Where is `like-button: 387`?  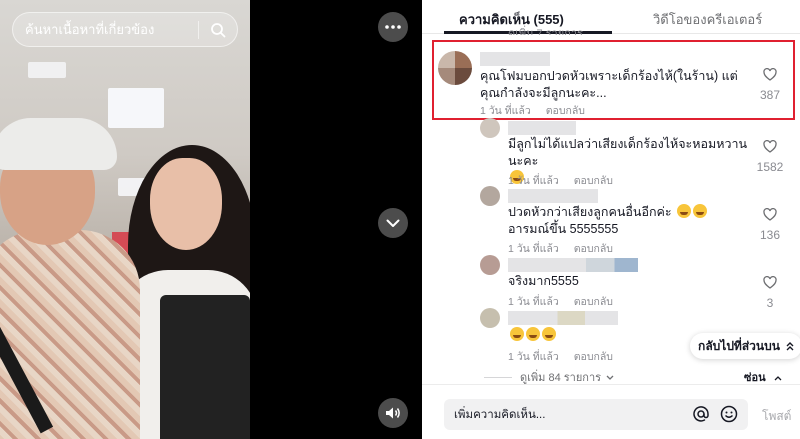 like-button: 387 is located at coordinates (770, 84).